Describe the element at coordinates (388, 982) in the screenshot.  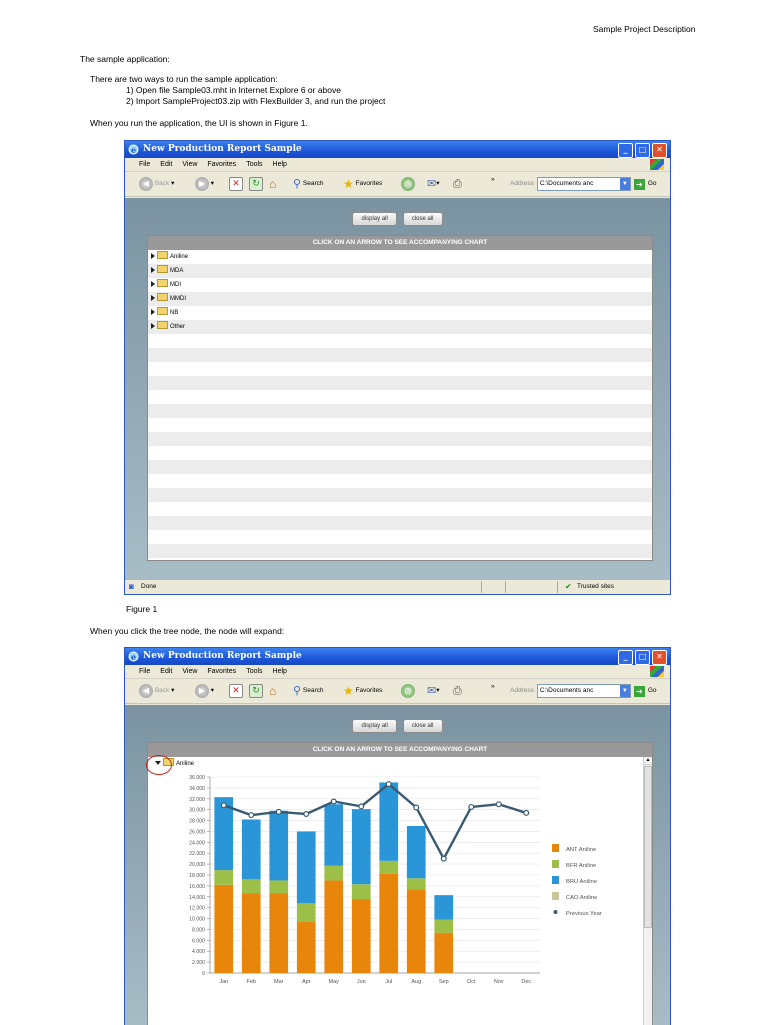
I see `x-tick-label: Jul` at that location.